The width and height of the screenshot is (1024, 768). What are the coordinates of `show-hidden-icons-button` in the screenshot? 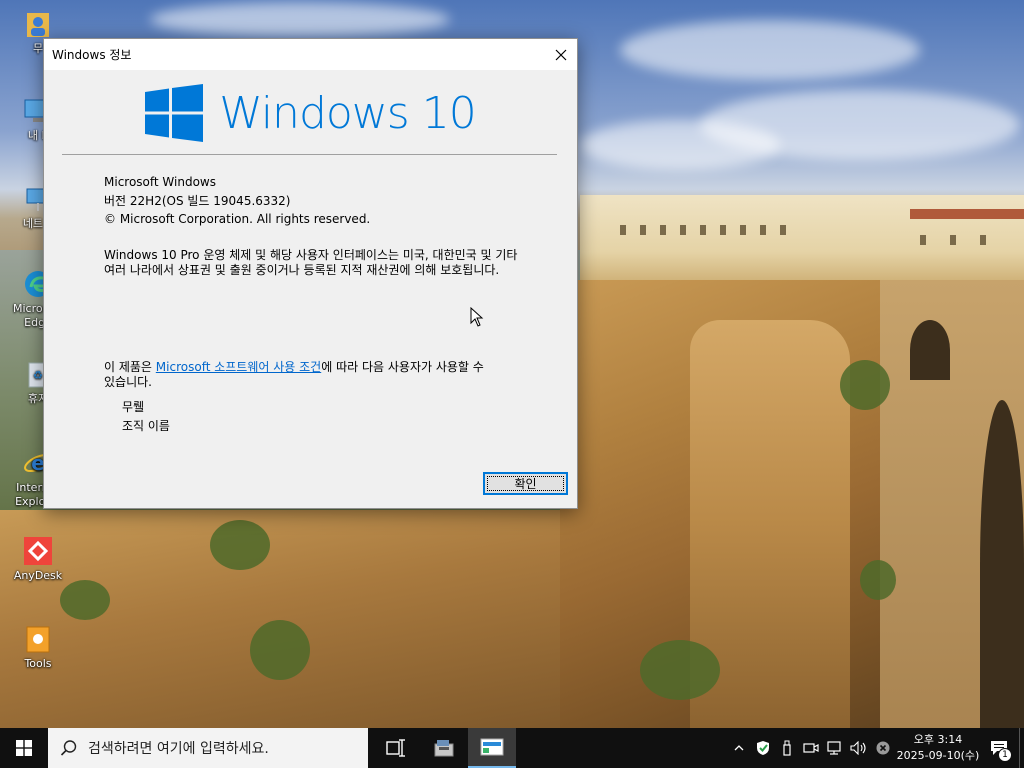 It's located at (739, 748).